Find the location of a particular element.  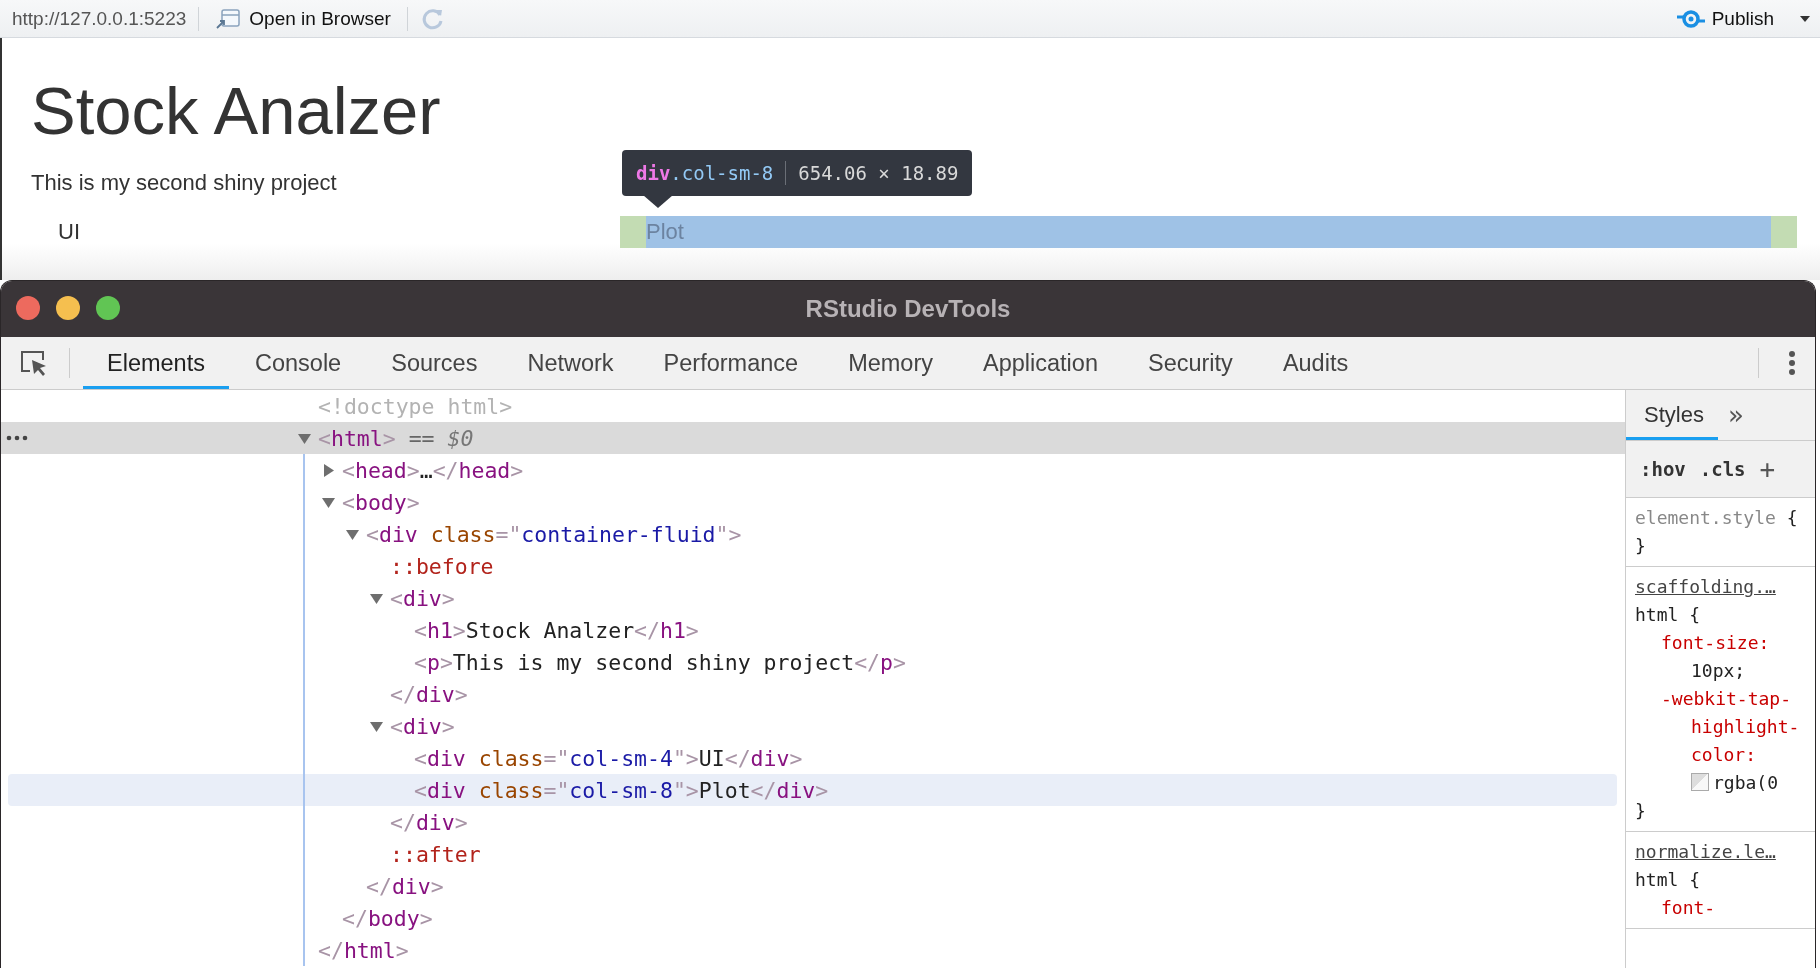

devtools-tab: Elements is located at coordinates (156, 363).